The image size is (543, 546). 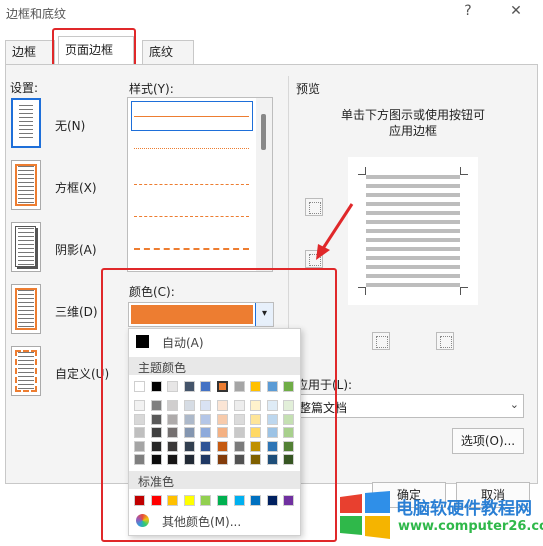 What do you see at coordinates (191, 249) in the screenshot?
I see `style-dash-dot-line` at bounding box center [191, 249].